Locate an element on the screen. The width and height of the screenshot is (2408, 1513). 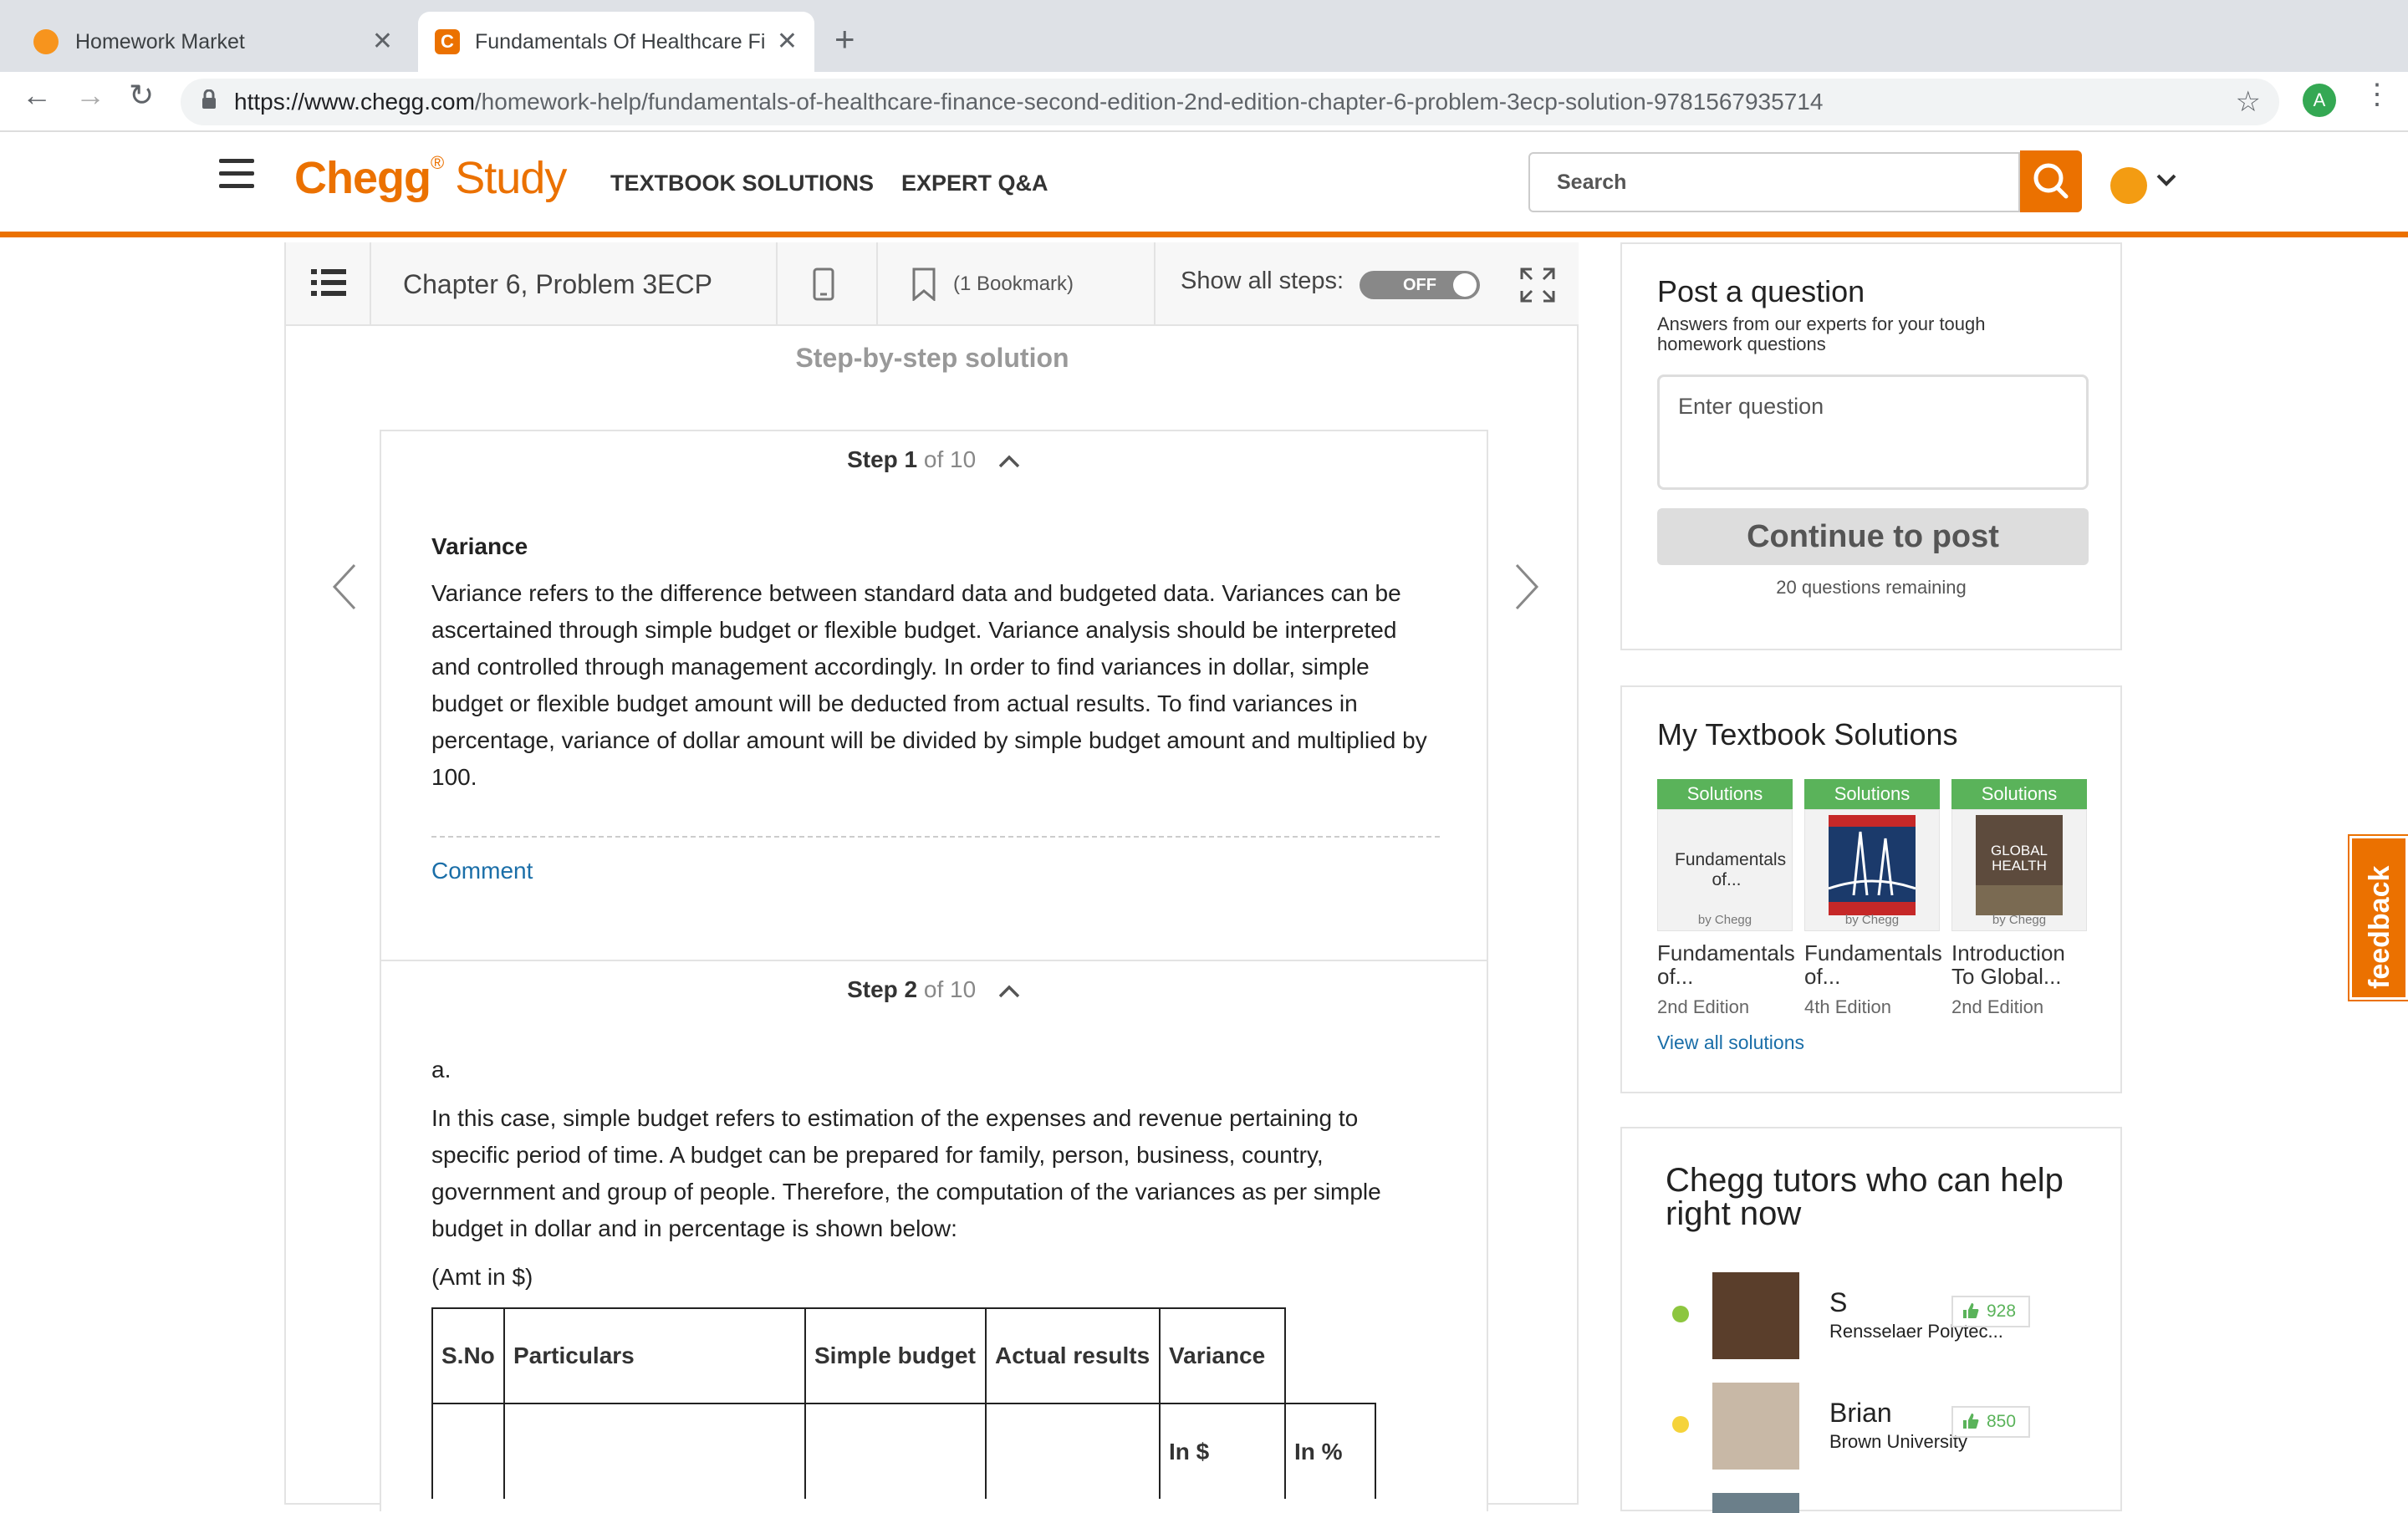
browser-menu-icon: ⋮ is located at coordinates (2377, 94).